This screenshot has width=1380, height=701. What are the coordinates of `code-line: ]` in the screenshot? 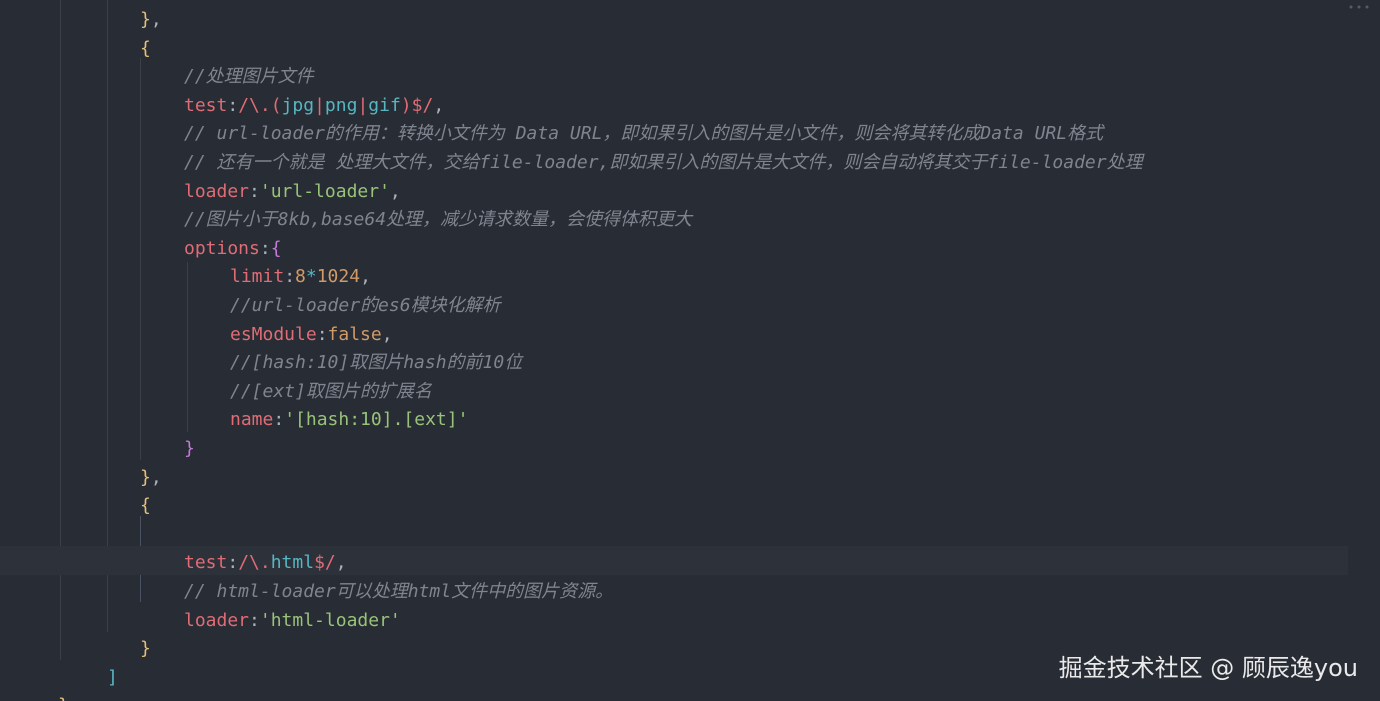 It's located at (112, 678).